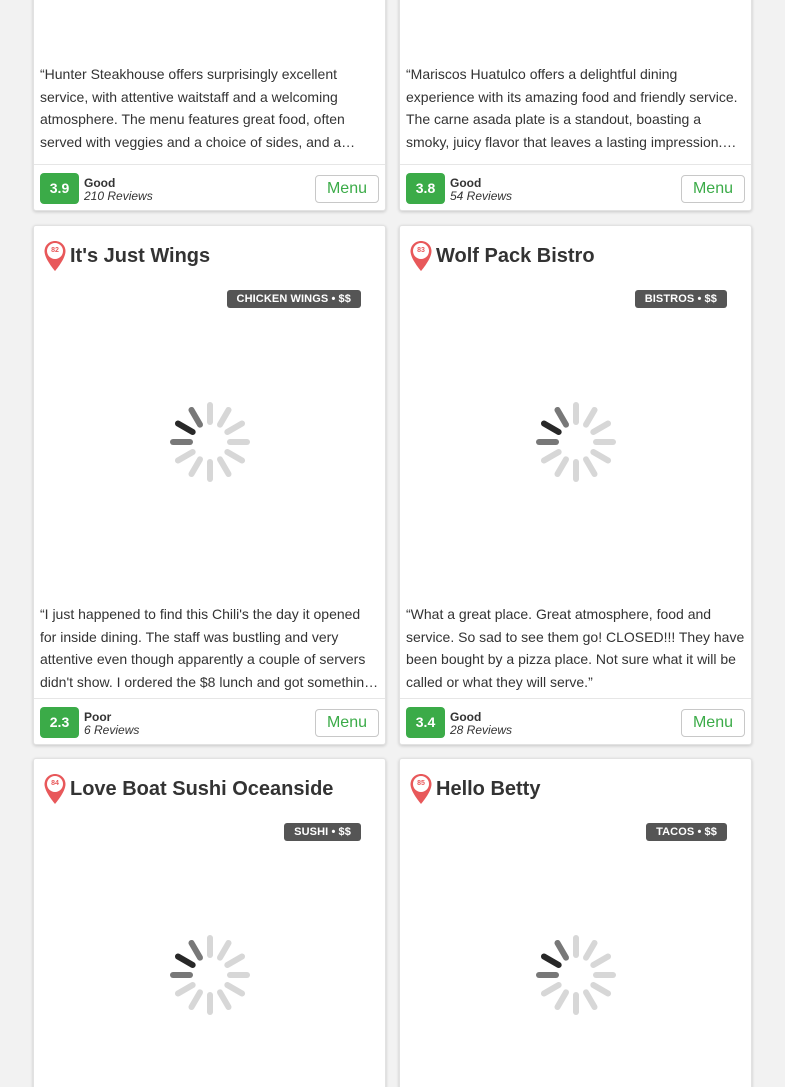 The image size is (785, 1087). Describe the element at coordinates (575, 791) in the screenshot. I see `card-header: 85 Hello Betty` at that location.